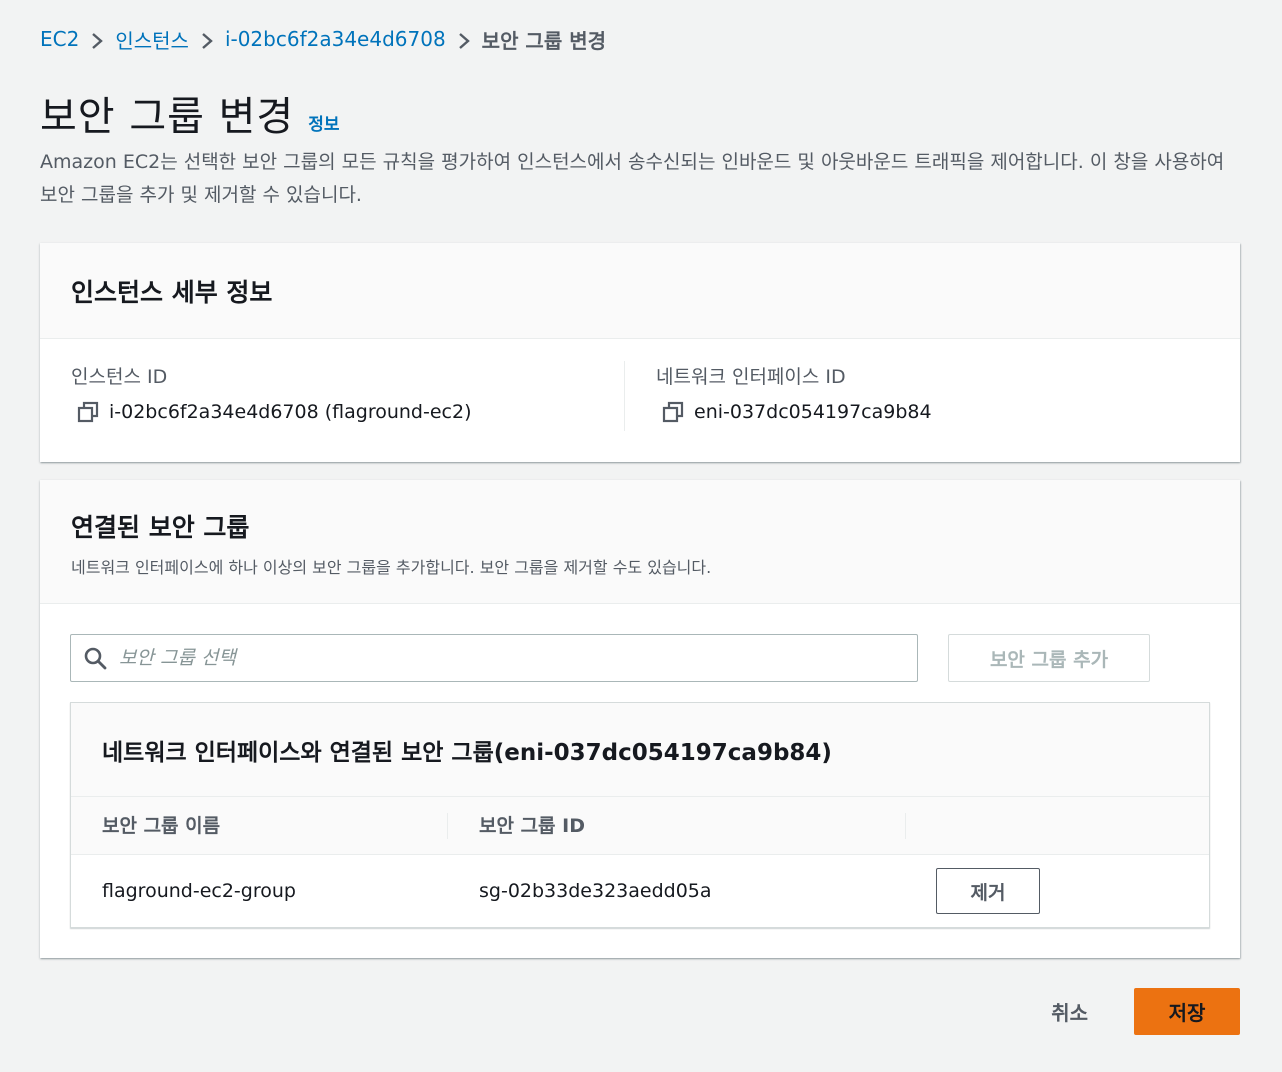  Describe the element at coordinates (119, 377) in the screenshot. I see `instance-id-label: 인스턴스 ID` at that location.